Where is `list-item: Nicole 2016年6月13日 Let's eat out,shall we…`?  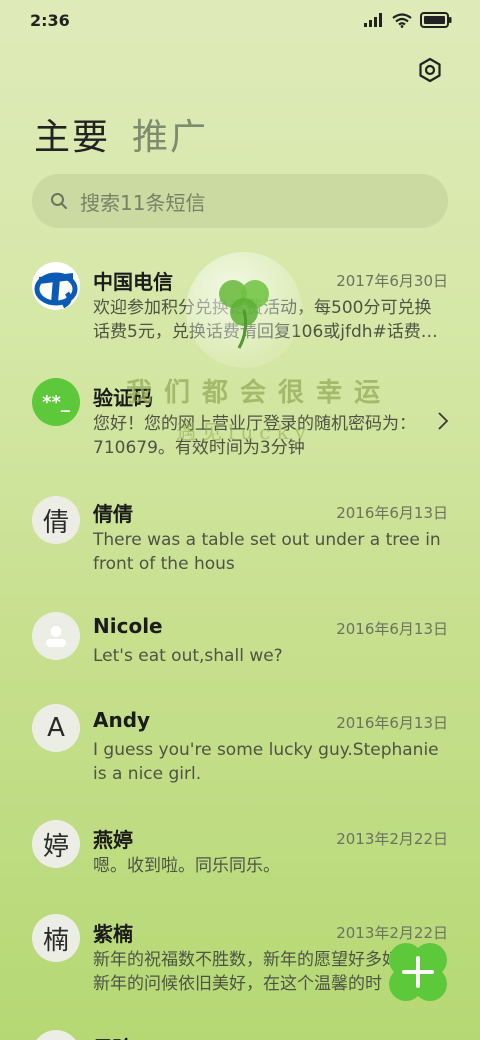 list-item: Nicole 2016年6月13日 Let's eat out,shall we… is located at coordinates (240, 635).